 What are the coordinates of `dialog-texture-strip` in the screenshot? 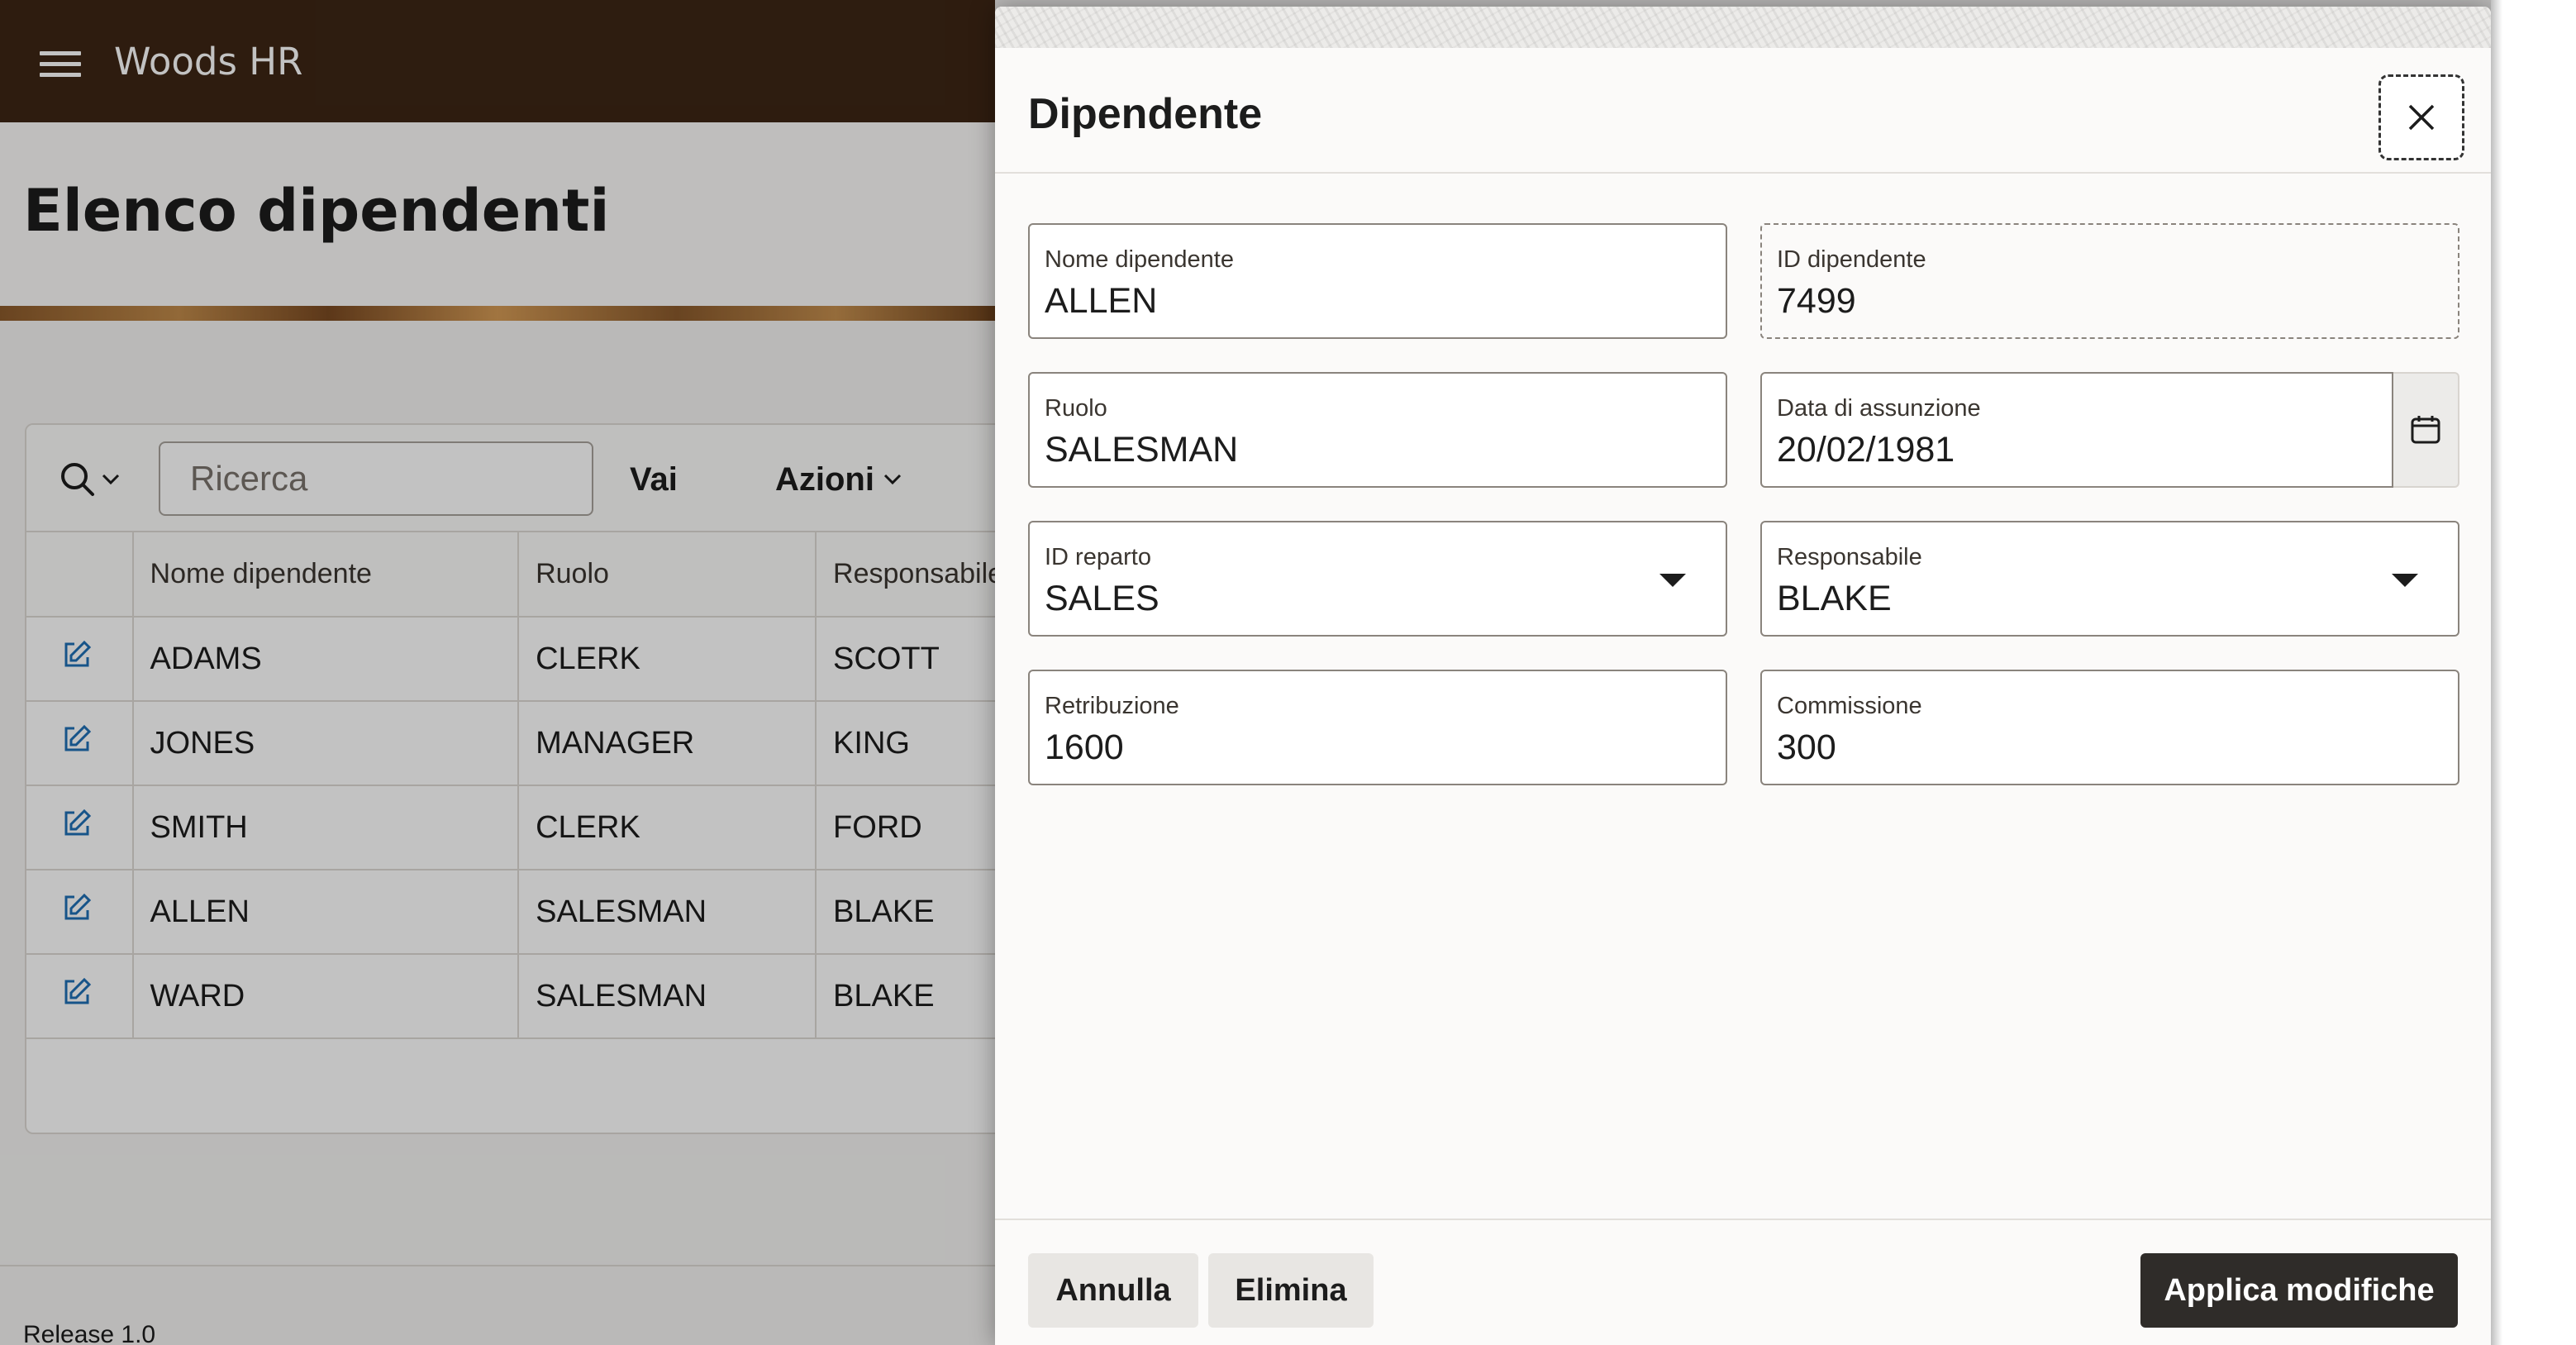 It's located at (1743, 28).